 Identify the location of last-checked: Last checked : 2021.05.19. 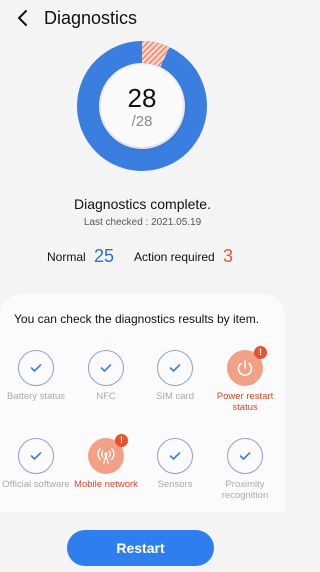
(142, 222).